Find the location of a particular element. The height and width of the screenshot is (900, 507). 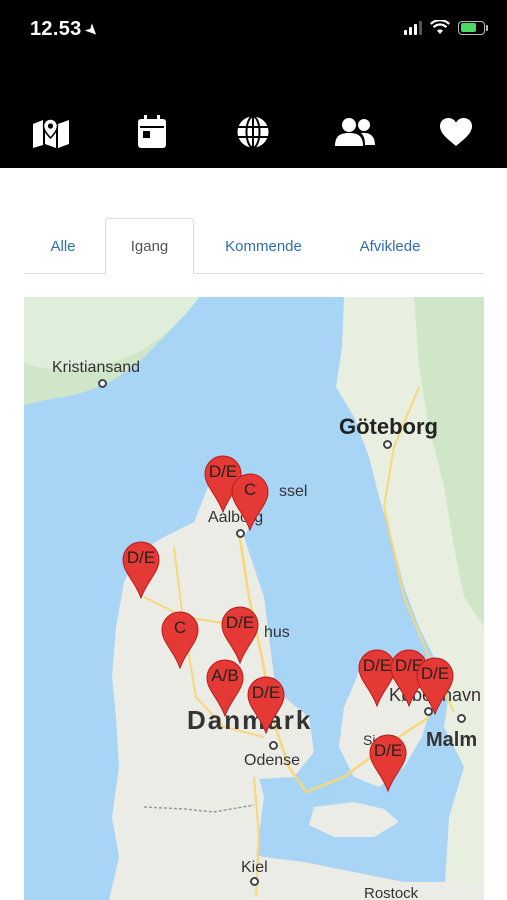

place-goteborg: Göteborg is located at coordinates (388, 426).